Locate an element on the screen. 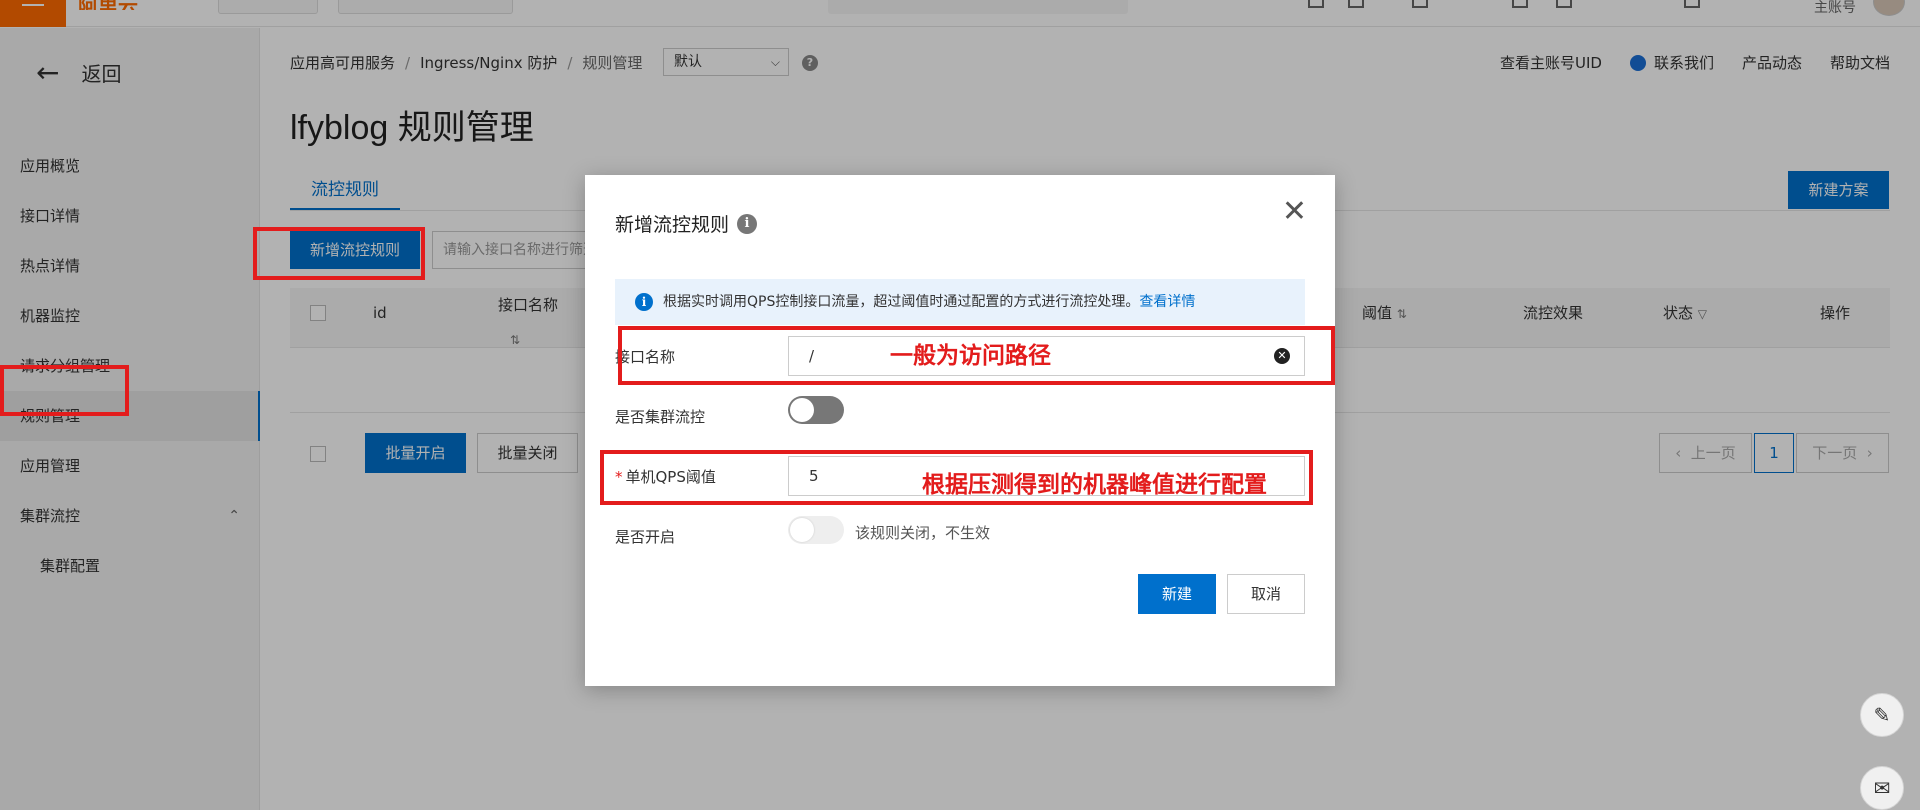  create-button: 新建 is located at coordinates (1177, 594).